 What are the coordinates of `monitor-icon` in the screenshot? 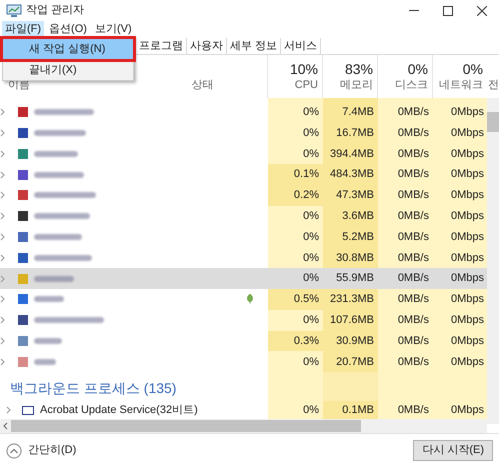 It's located at (14, 11).